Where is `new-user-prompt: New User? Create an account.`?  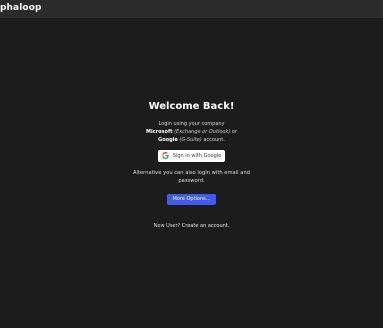 new-user-prompt: New User? Create an account. is located at coordinates (191, 226).